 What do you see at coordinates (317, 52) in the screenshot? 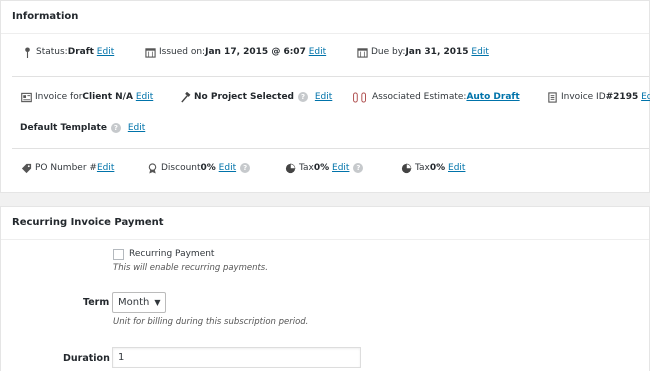
I see `issued-edit-link: Edit` at bounding box center [317, 52].